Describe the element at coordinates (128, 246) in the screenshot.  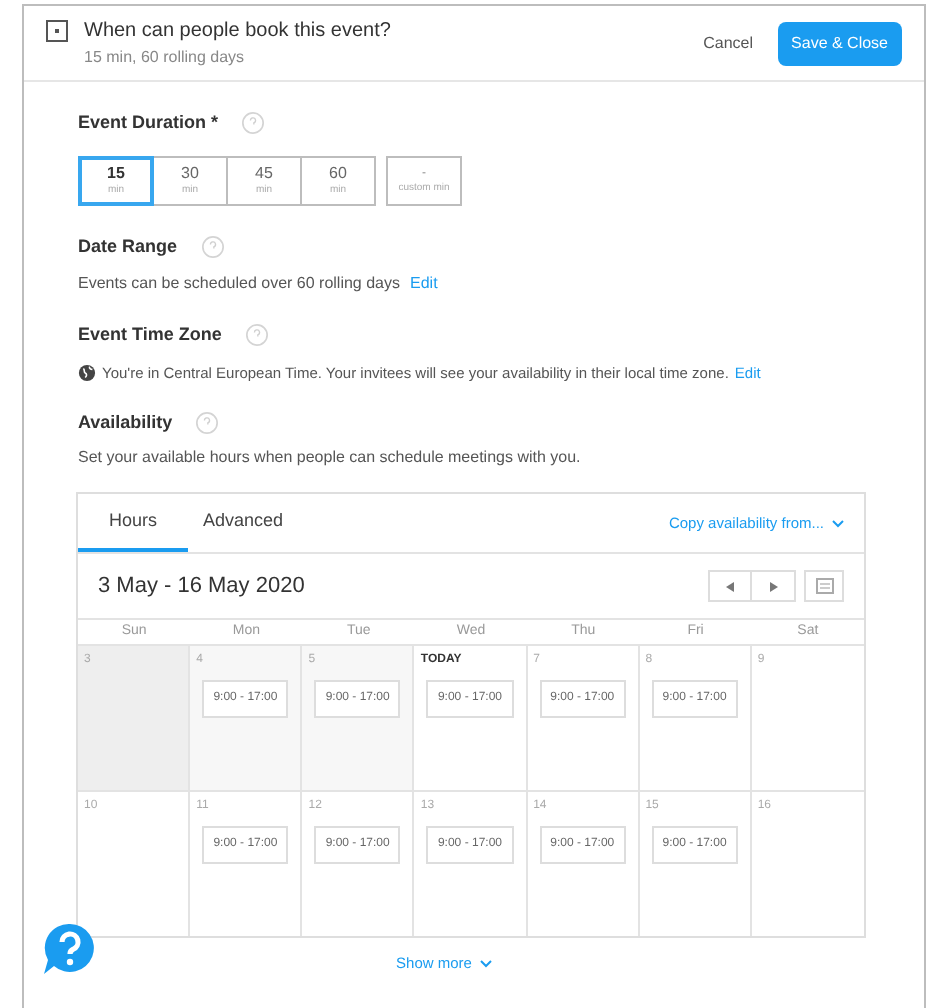
I see `section-label: Date Range` at that location.